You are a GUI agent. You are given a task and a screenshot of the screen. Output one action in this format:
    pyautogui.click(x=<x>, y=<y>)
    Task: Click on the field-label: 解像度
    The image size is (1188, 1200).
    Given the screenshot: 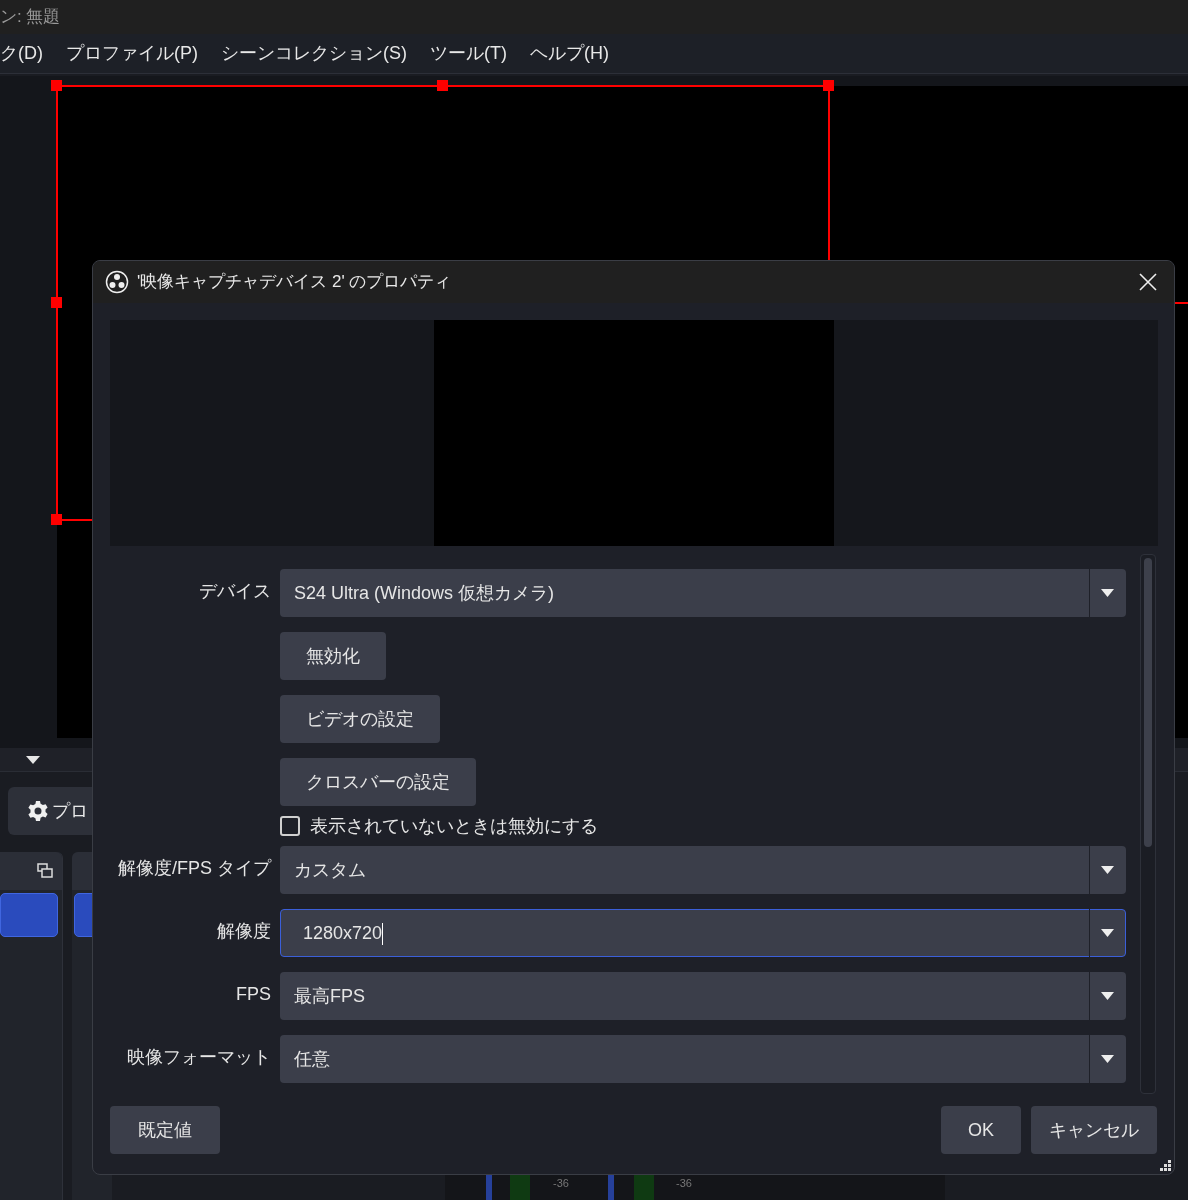 What is the action you would take?
    pyautogui.click(x=244, y=931)
    